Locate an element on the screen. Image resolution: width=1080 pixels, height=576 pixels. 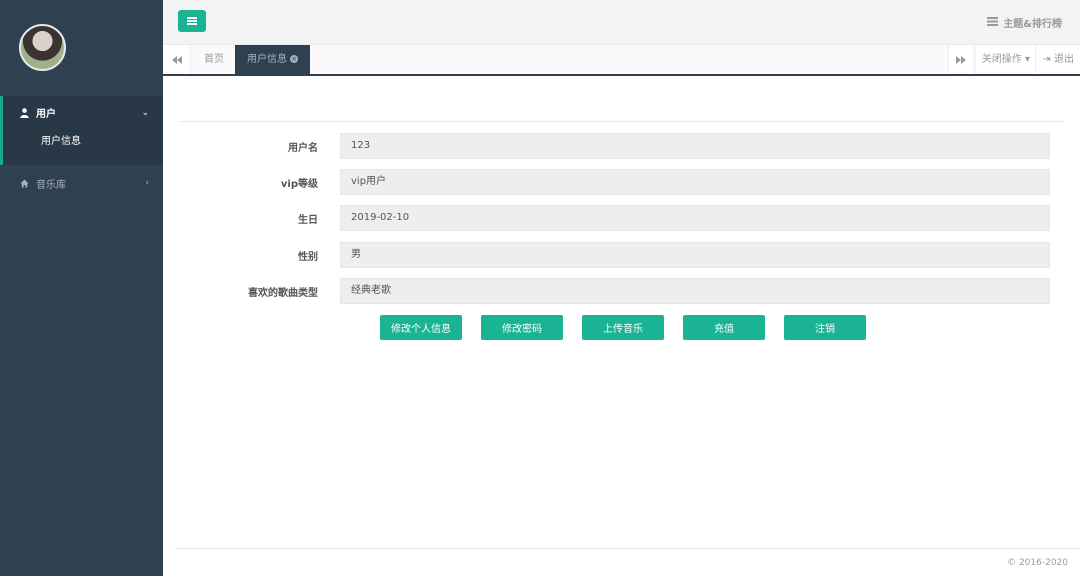
sidebar-submenu: 用户信息 is located at coordinates (81, 147).